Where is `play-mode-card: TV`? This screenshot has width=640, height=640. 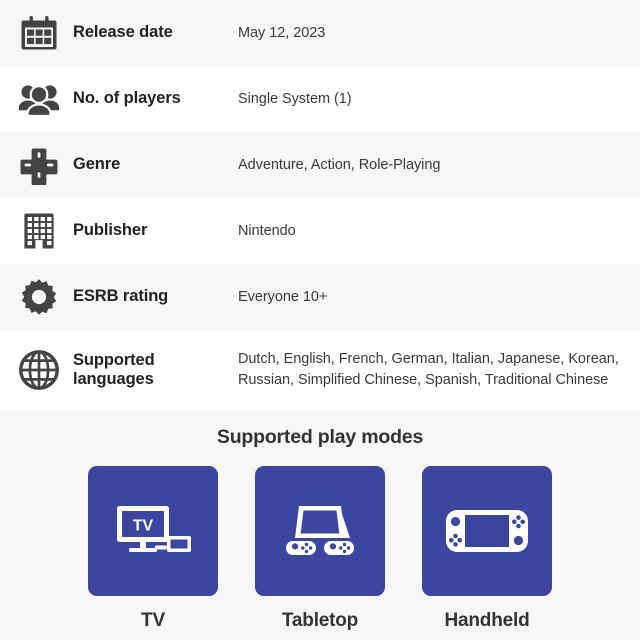 play-mode-card: TV is located at coordinates (153, 531).